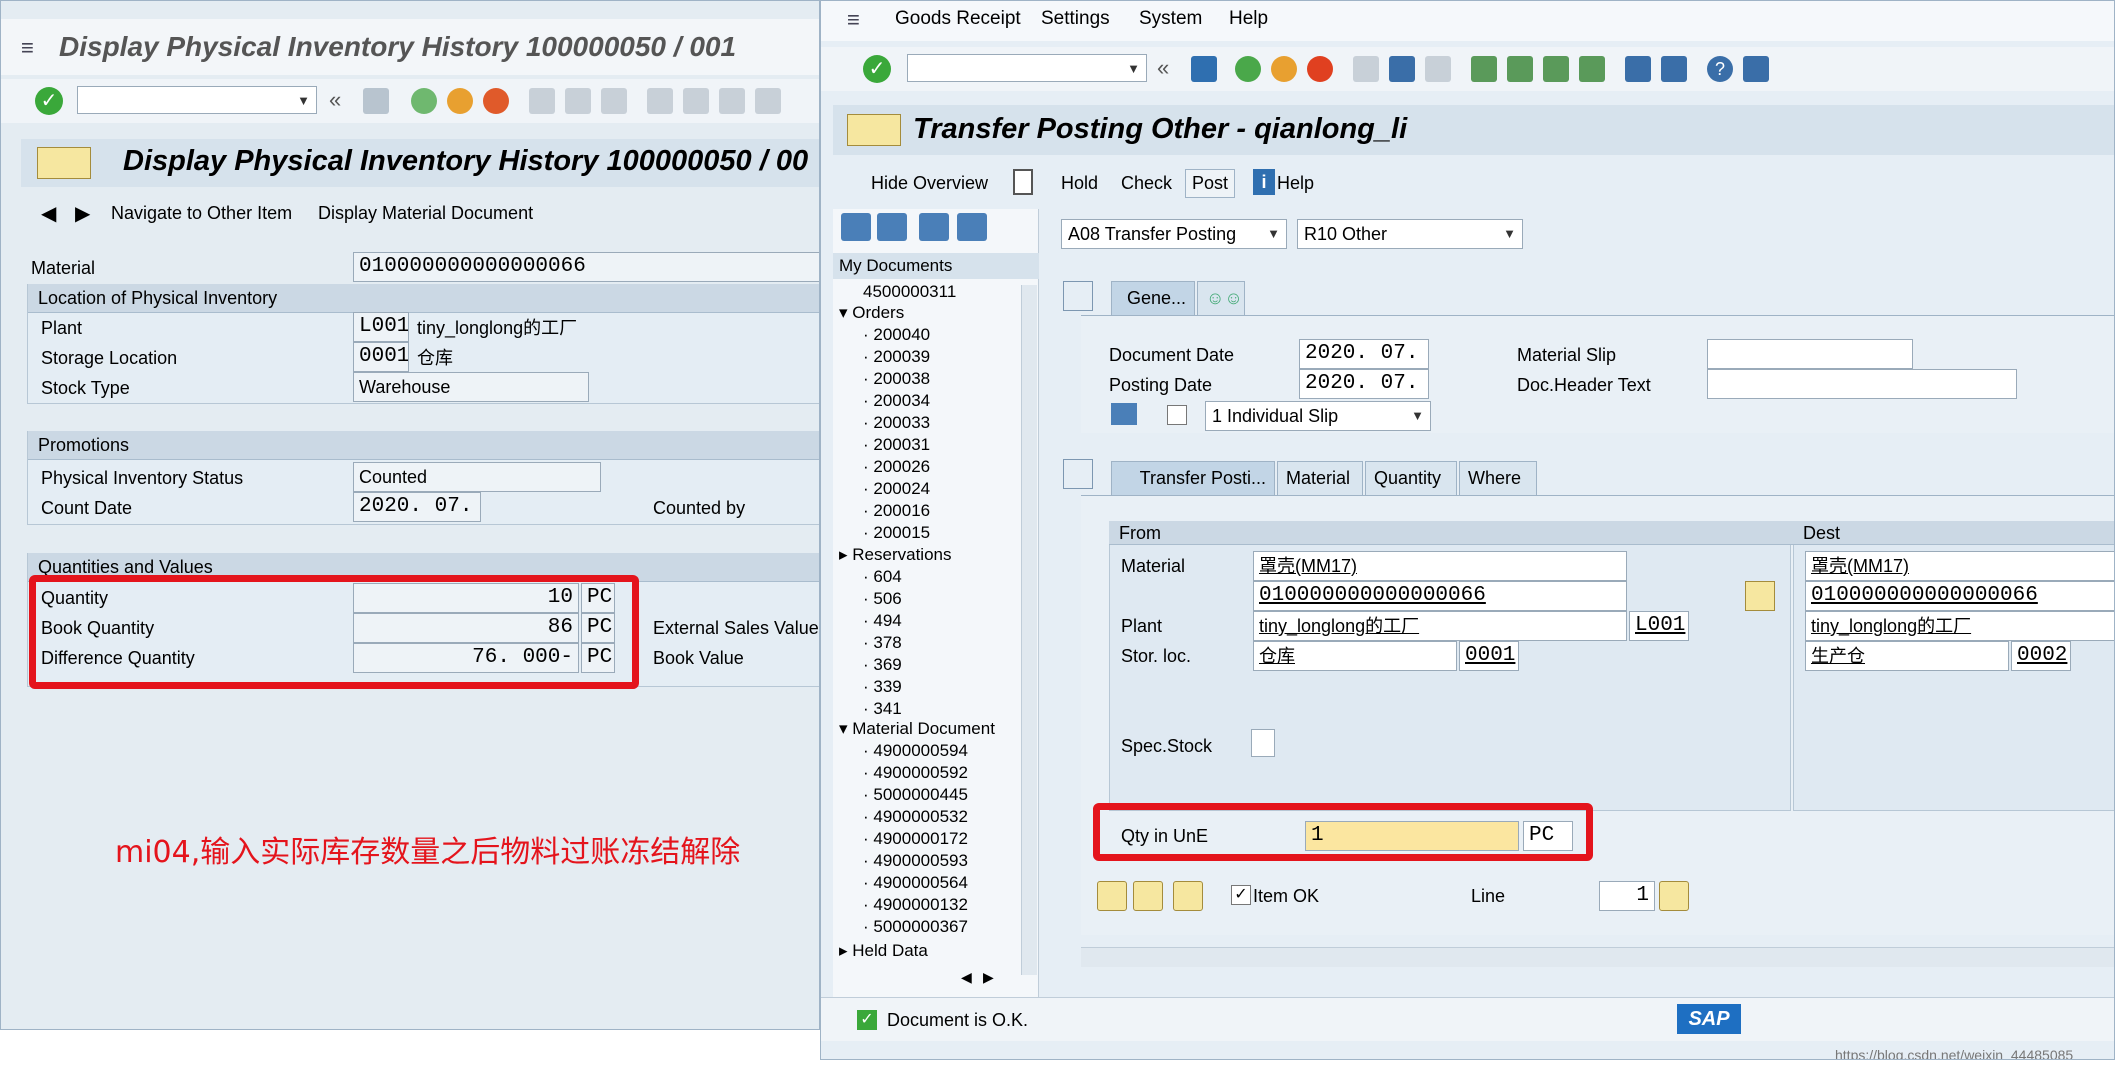 The height and width of the screenshot is (1078, 2115). Describe the element at coordinates (896, 423) in the screenshot. I see `tree-item: · 200033` at that location.